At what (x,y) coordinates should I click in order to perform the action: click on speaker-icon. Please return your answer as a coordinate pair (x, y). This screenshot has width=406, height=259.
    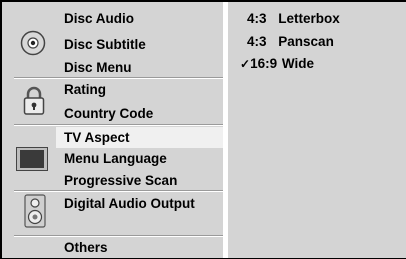
    Looking at the image, I should click on (35, 213).